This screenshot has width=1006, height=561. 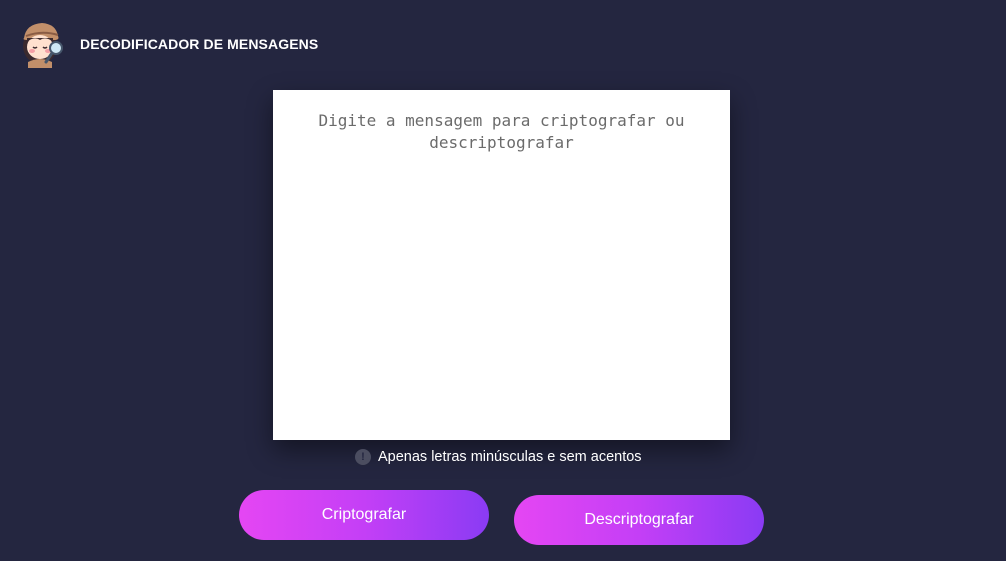 I want to click on decrypt-button: Descriptografar, so click(x=639, y=520).